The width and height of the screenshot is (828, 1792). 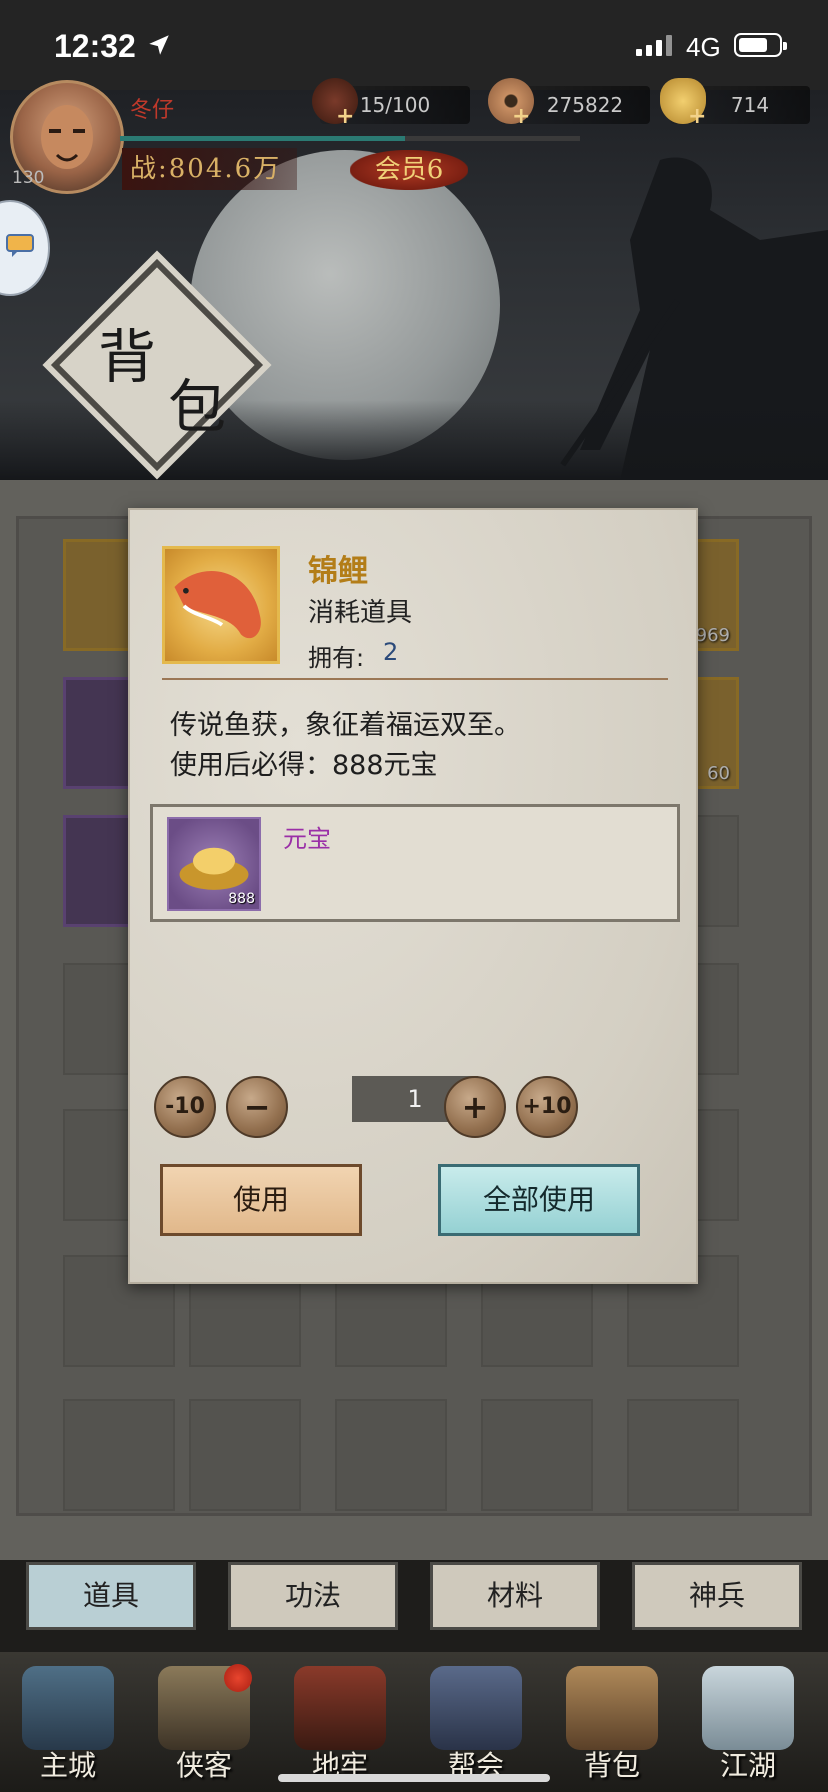 I want to click on add-stamina-icon: +, so click(x=345, y=116).